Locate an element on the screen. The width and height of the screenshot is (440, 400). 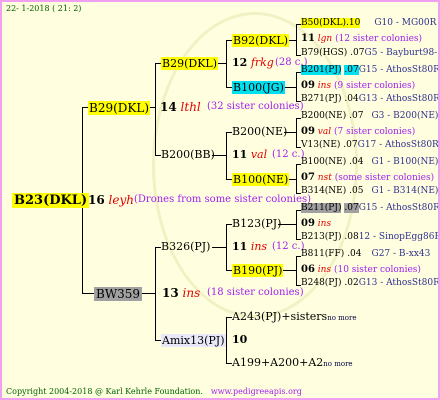
header-timestamp: 22- 1-2018 ( 21: 2) is located at coordinates (44, 8).